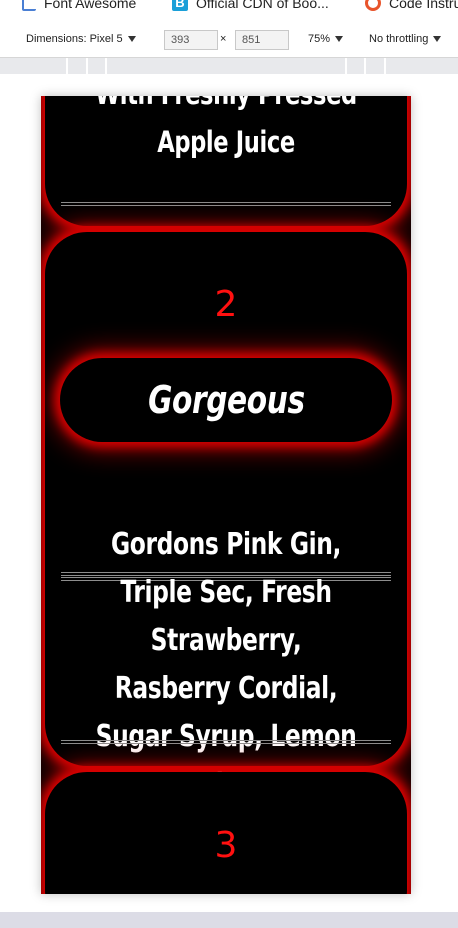  I want to click on cocktail-card: 3, so click(226, 833).